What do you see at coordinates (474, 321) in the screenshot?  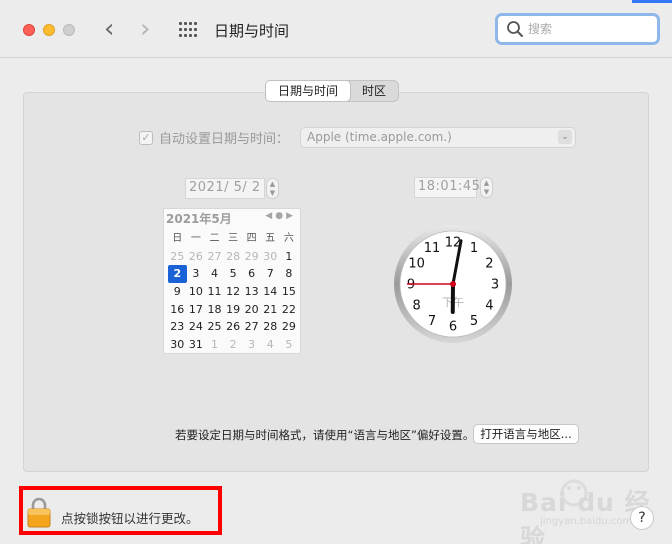 I see `clock-number: 5` at bounding box center [474, 321].